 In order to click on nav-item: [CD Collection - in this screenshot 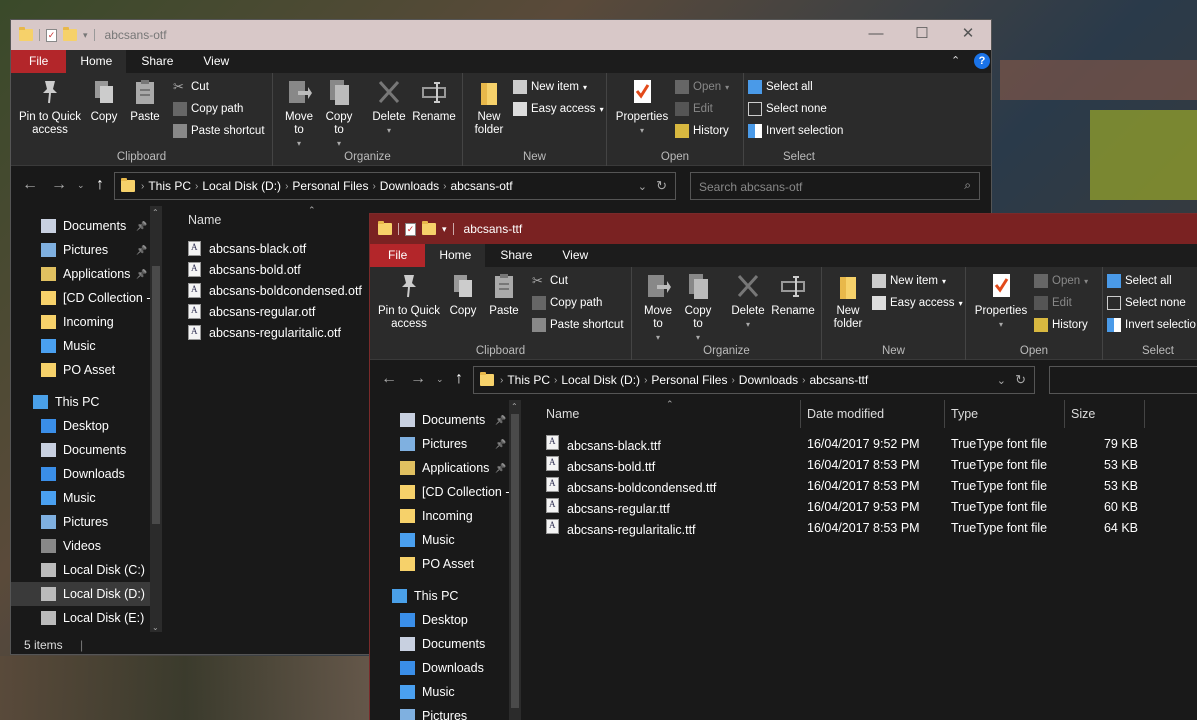, I will do `click(86, 298)`.